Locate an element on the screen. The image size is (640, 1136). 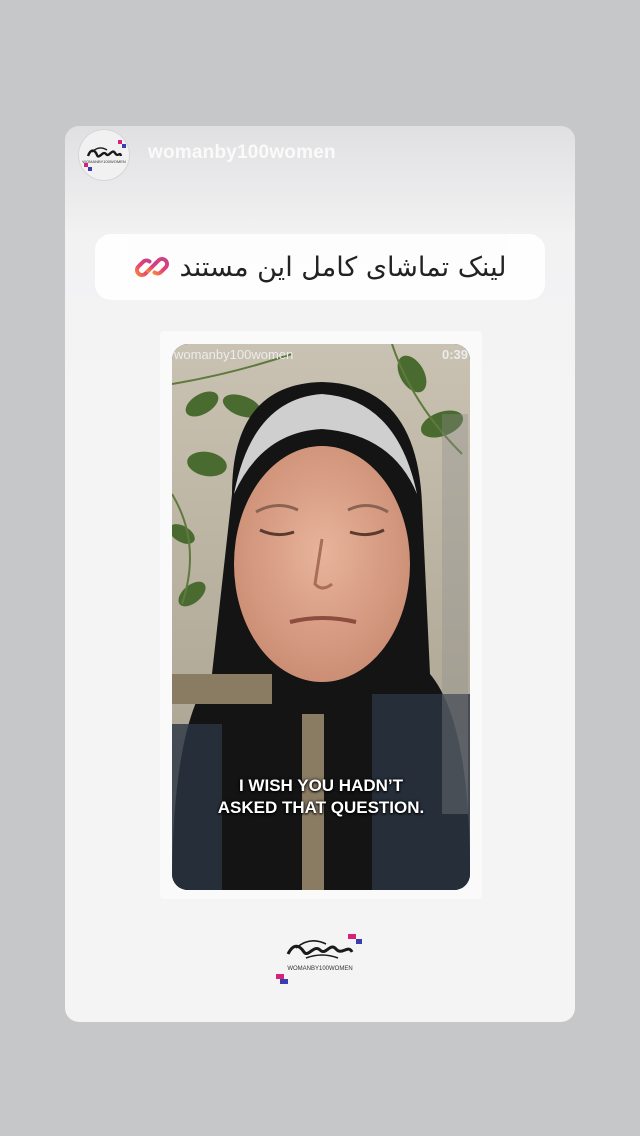
link-sticker-text: لینک تماشای کامل این مستند is located at coordinates (343, 267).